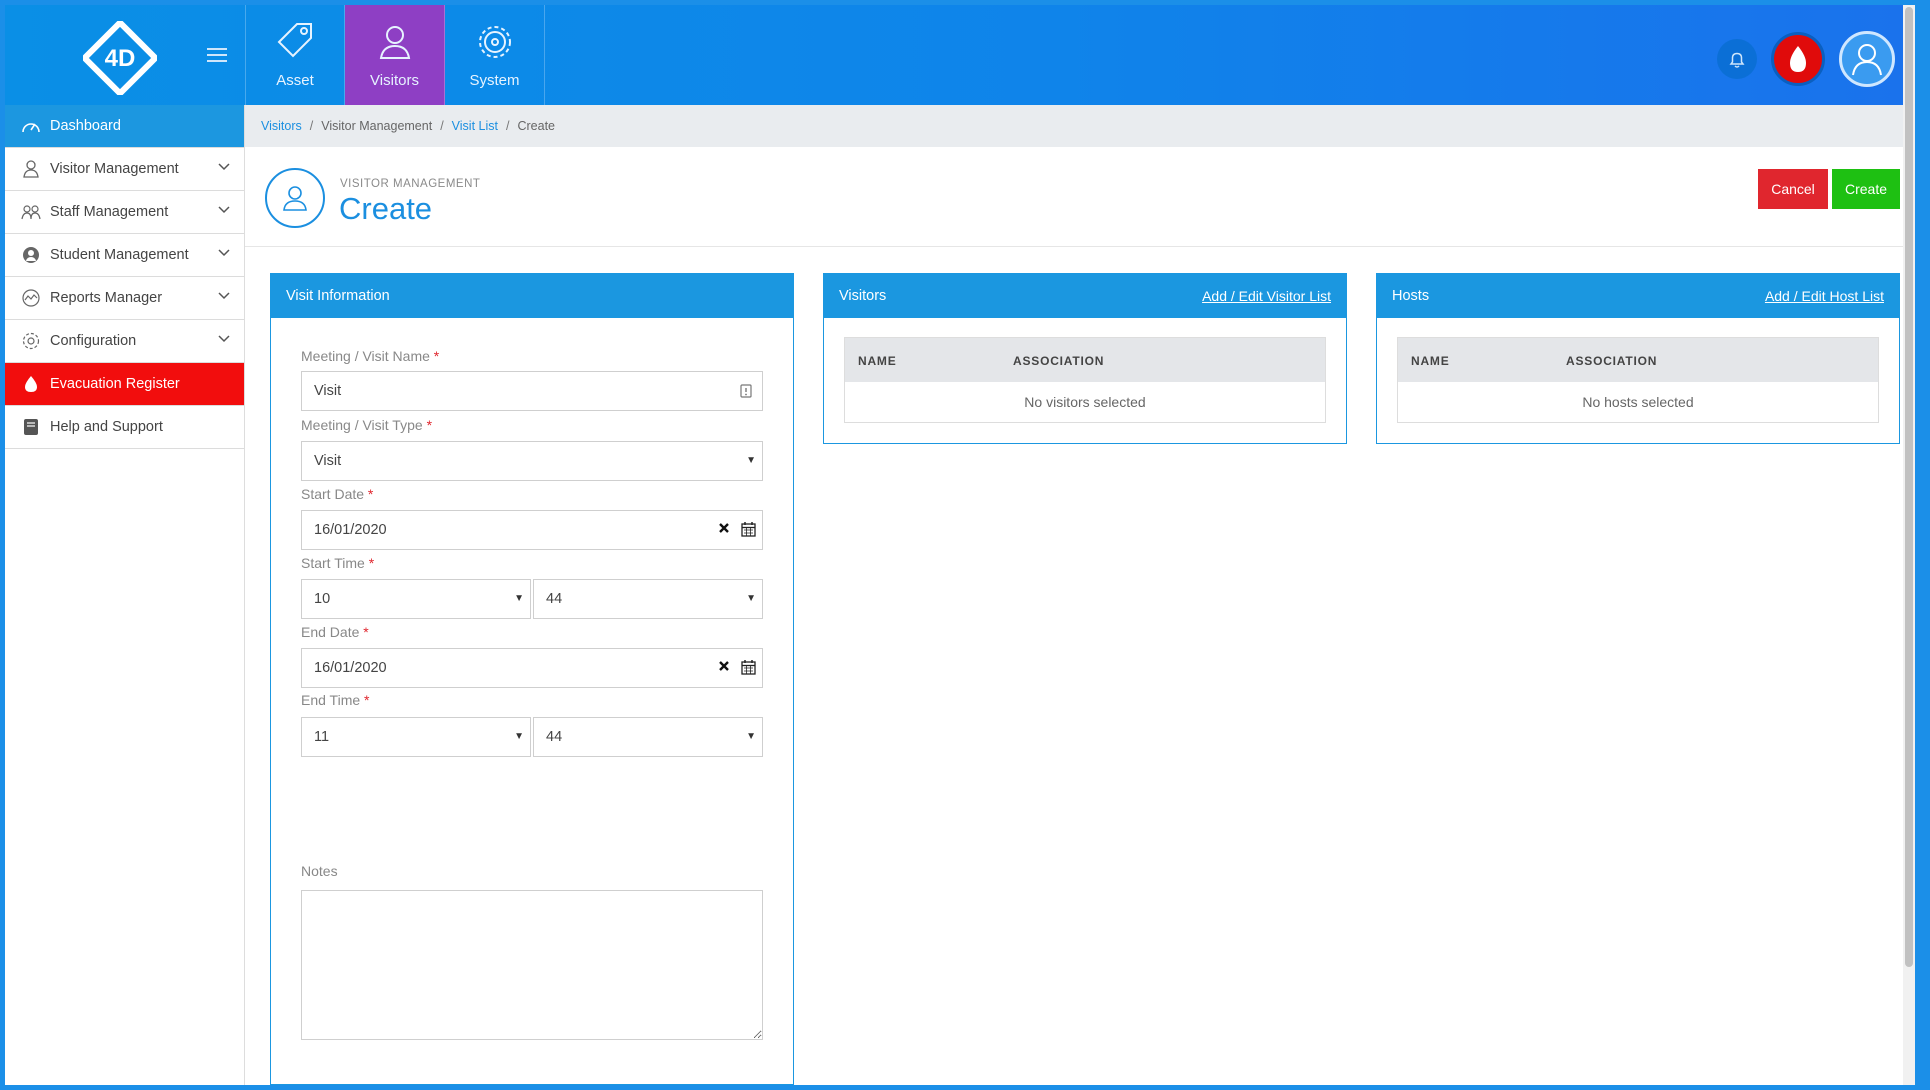  What do you see at coordinates (532, 461) in the screenshot?
I see `visit-type-select: Visit ▼` at bounding box center [532, 461].